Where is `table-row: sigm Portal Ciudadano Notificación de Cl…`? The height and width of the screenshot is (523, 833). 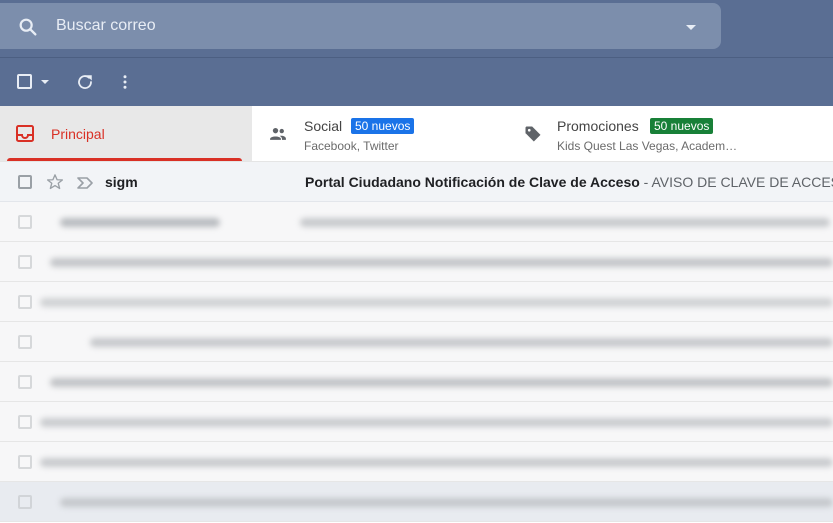
table-row: sigm Portal Ciudadano Notificación de Cl… is located at coordinates (416, 182).